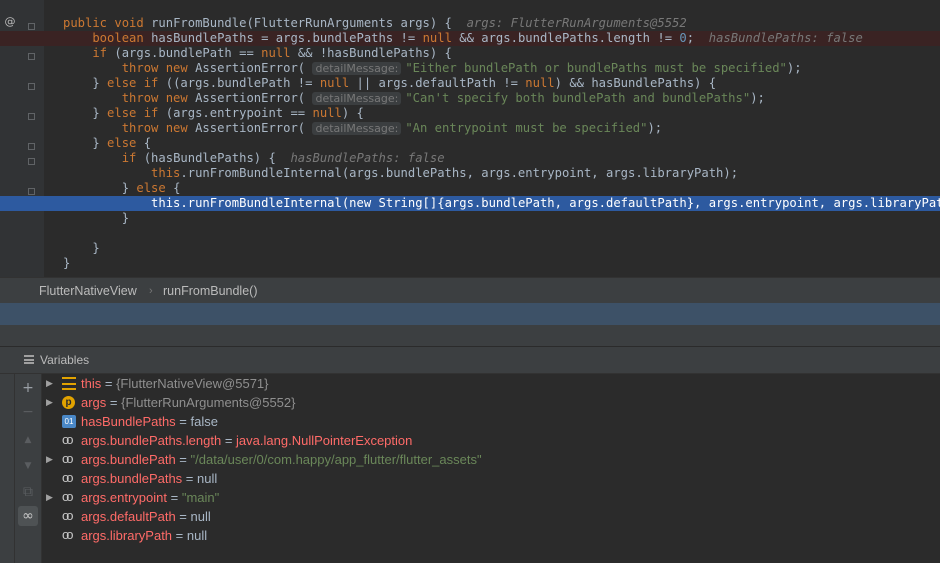  I want to click on move-down-icon: ▼, so click(28, 466).